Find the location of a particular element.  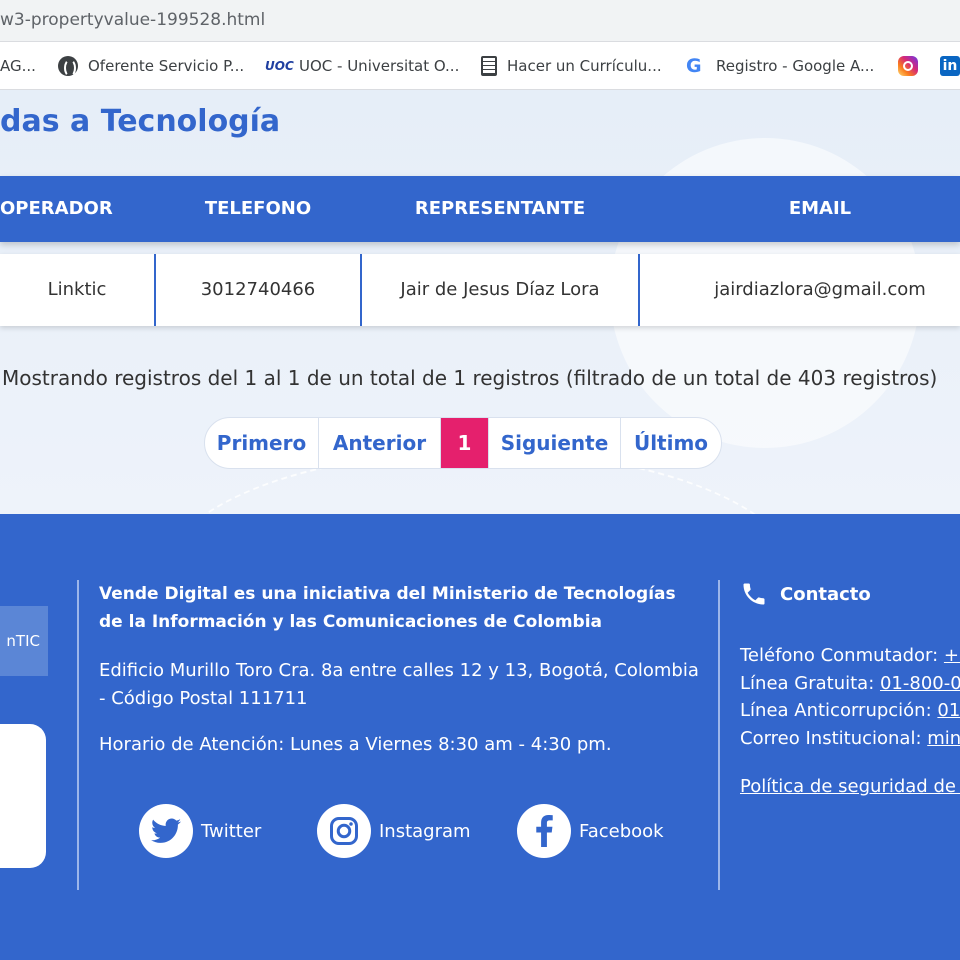

cell-representante: Jair de Jesus Díaz Lora is located at coordinates (501, 290).